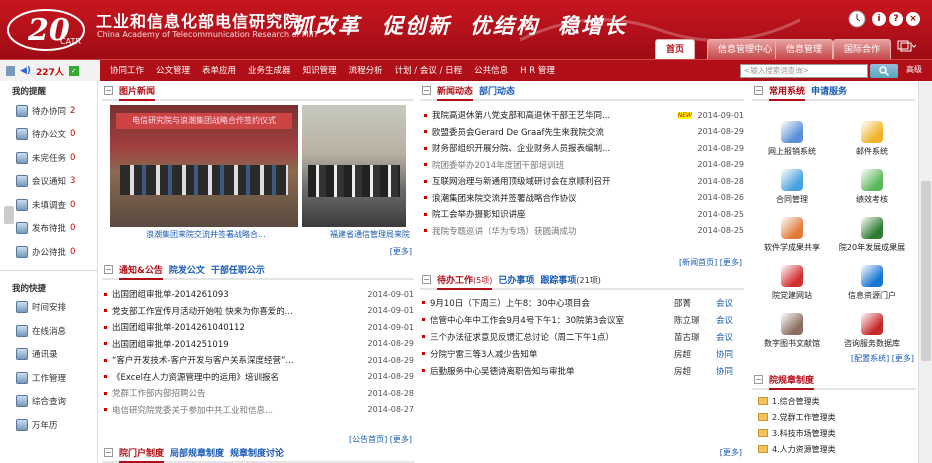  I want to click on window-menu-icon, so click(906, 46).